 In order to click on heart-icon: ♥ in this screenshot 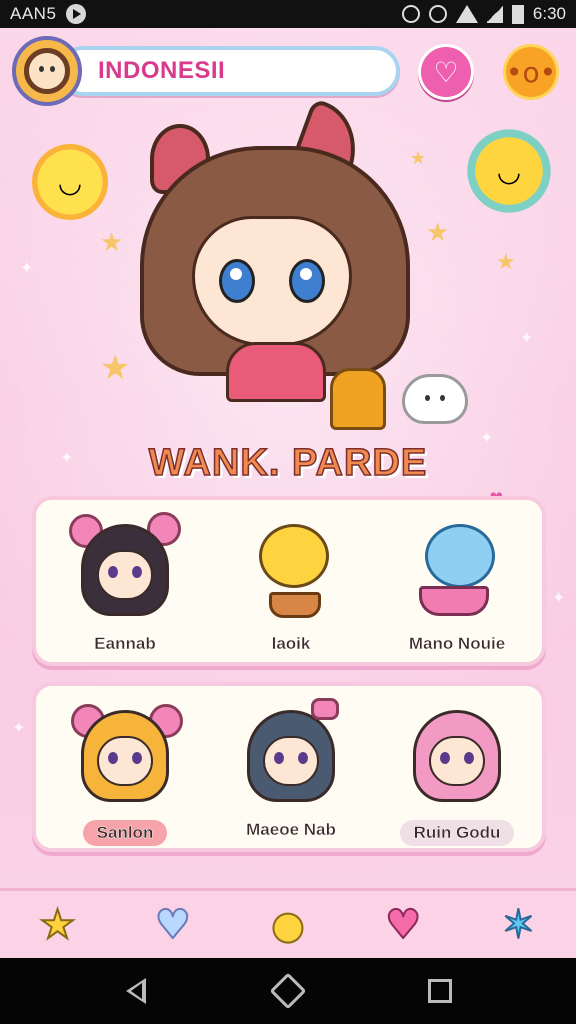, I will do `click(403, 925)`.